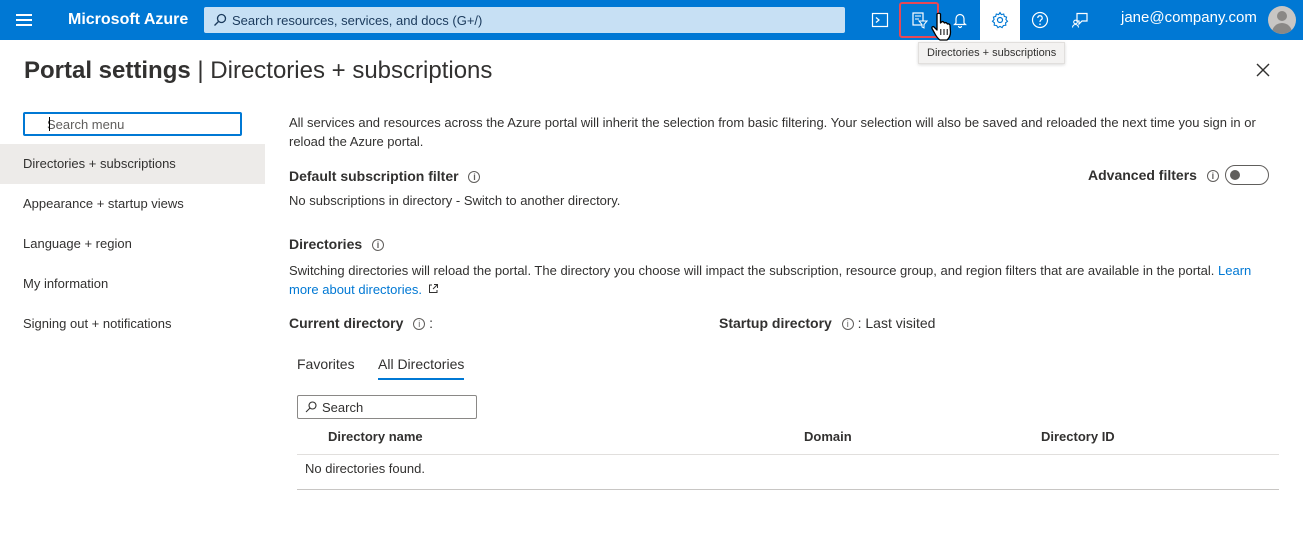  I want to click on external-link-icon, so click(433, 288).